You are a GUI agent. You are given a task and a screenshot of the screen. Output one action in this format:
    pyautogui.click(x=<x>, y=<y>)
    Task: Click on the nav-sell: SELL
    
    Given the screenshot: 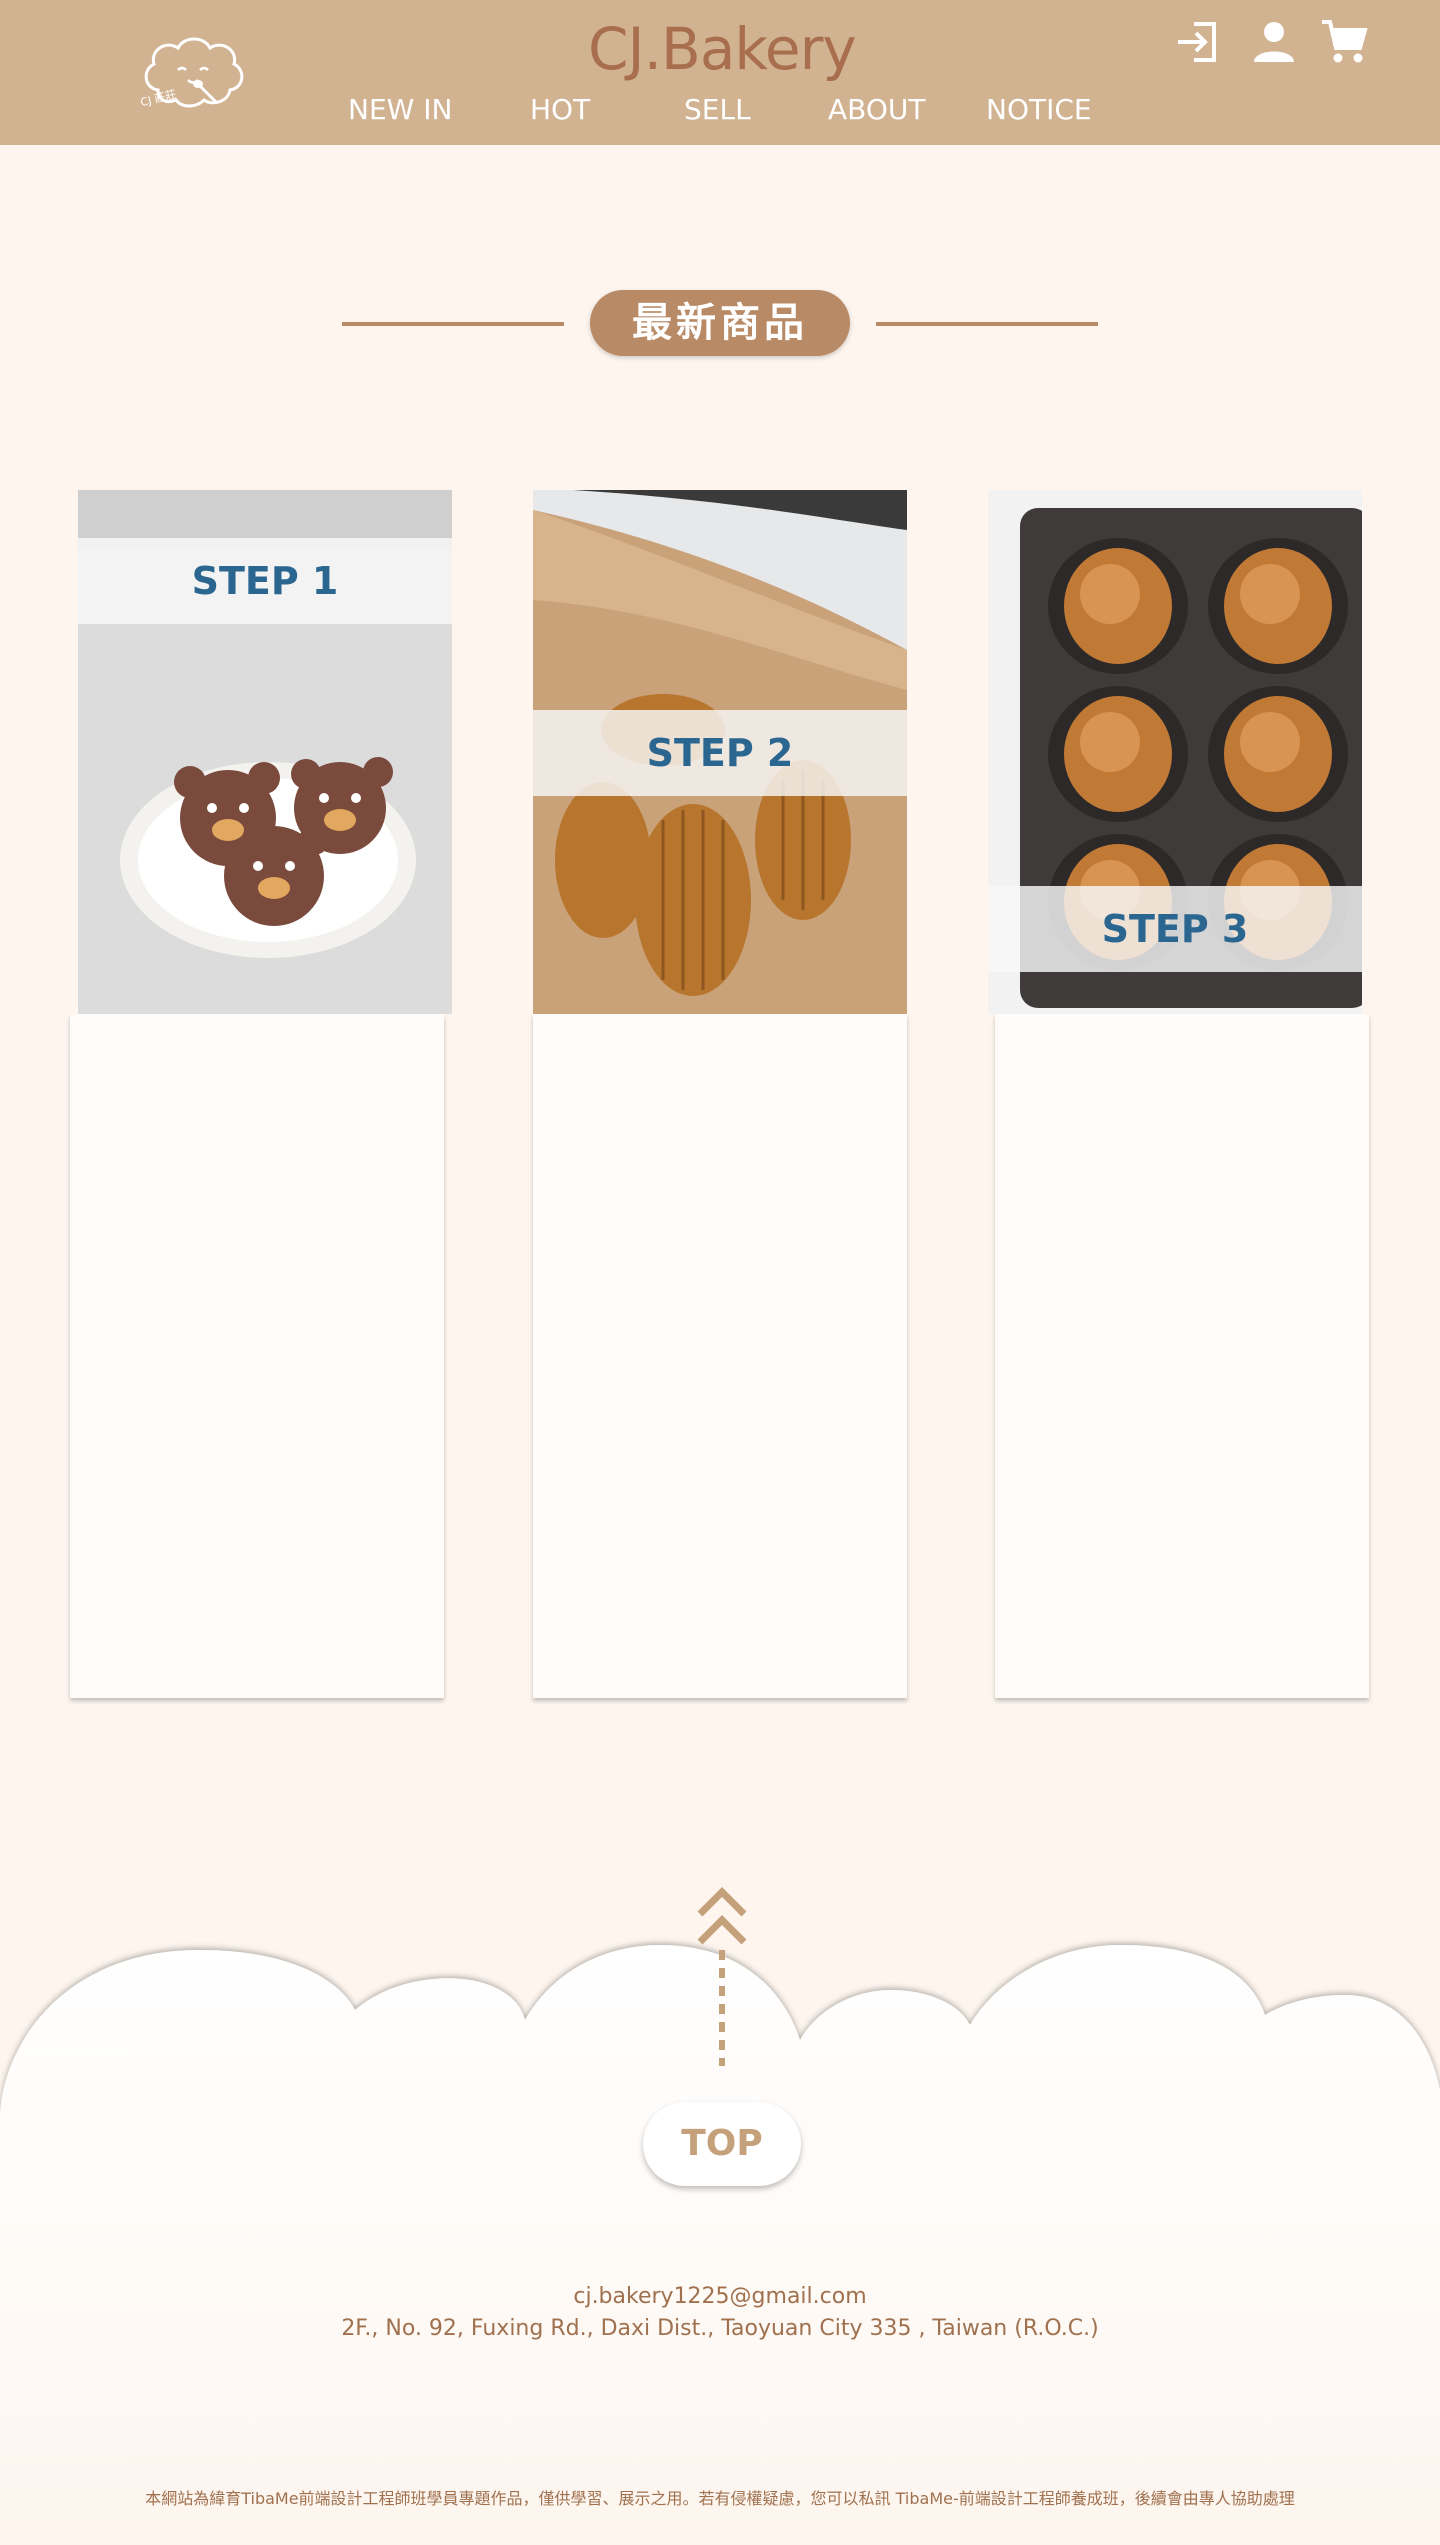 What is the action you would take?
    pyautogui.click(x=717, y=110)
    